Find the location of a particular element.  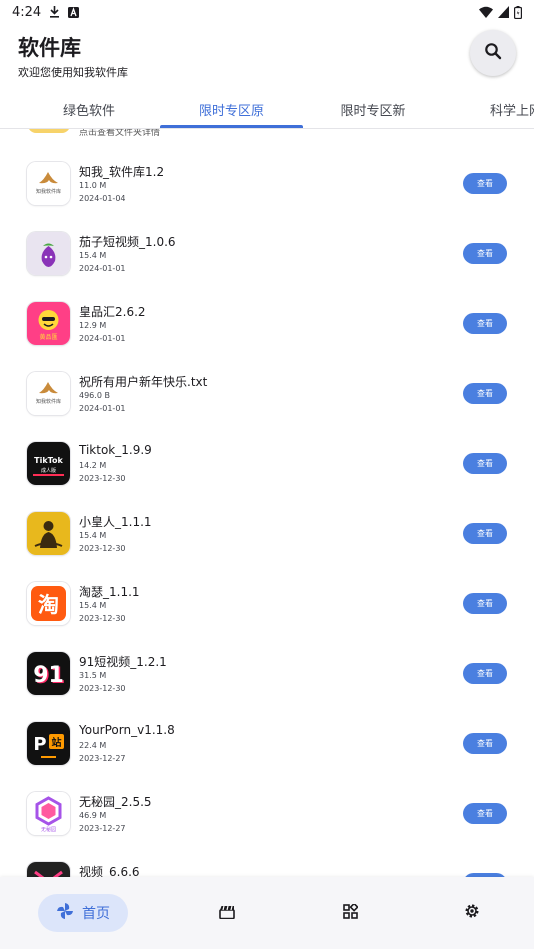

list-item: 无秘园 无秘园_2.5.5 46.9 M 2023-12-27 查看 is located at coordinates (267, 814).